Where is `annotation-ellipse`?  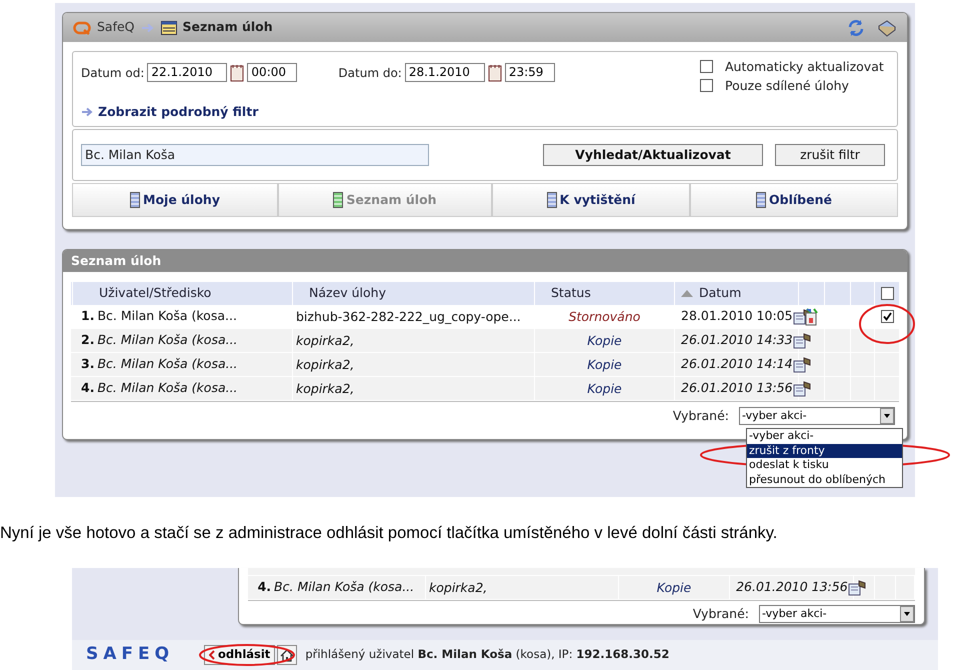
annotation-ellipse is located at coordinates (887, 324).